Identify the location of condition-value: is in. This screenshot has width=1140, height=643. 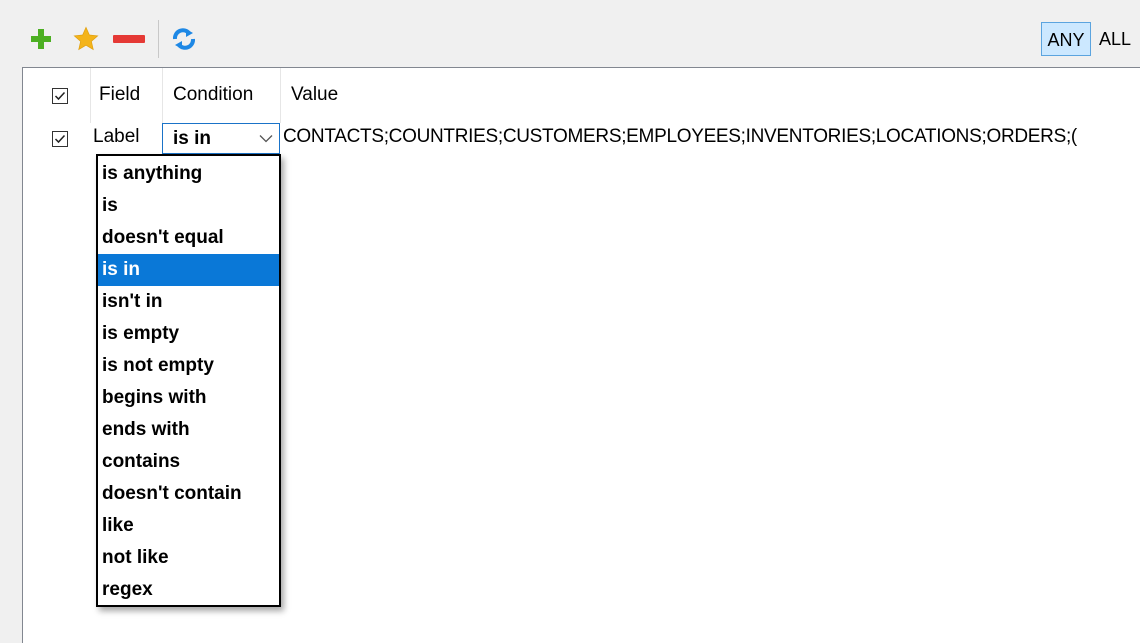
(192, 138).